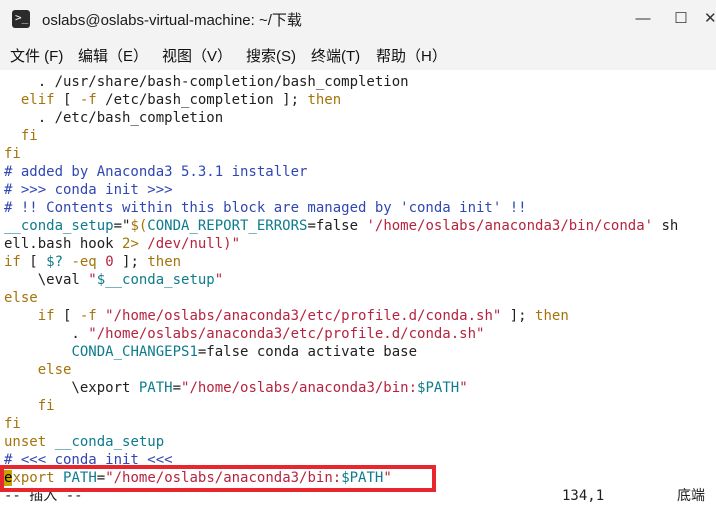 The width and height of the screenshot is (716, 511). Describe the element at coordinates (337, 226) in the screenshot. I see `code-token: =false` at that location.